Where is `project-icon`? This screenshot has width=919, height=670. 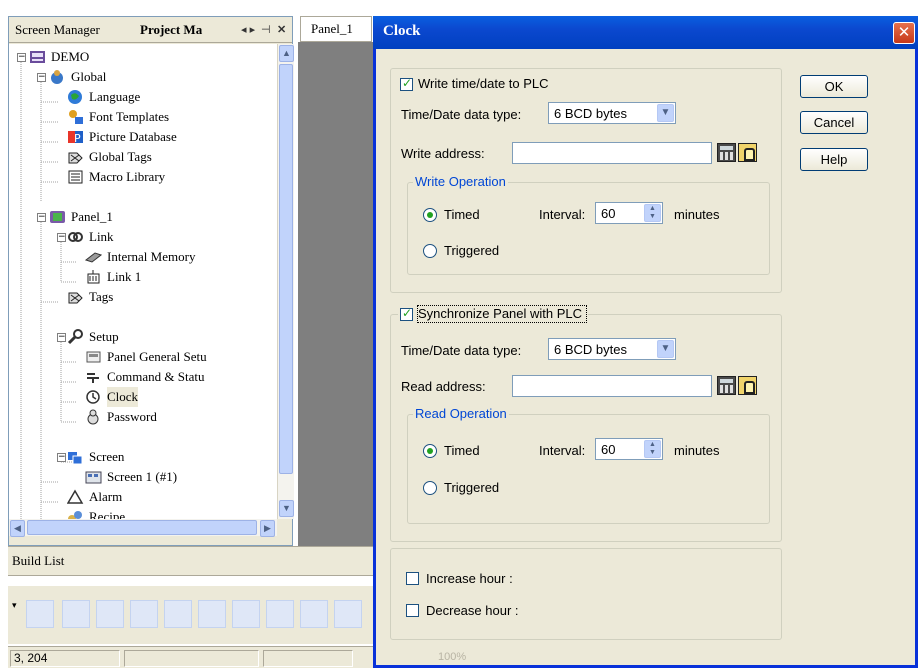
project-icon is located at coordinates (37, 57).